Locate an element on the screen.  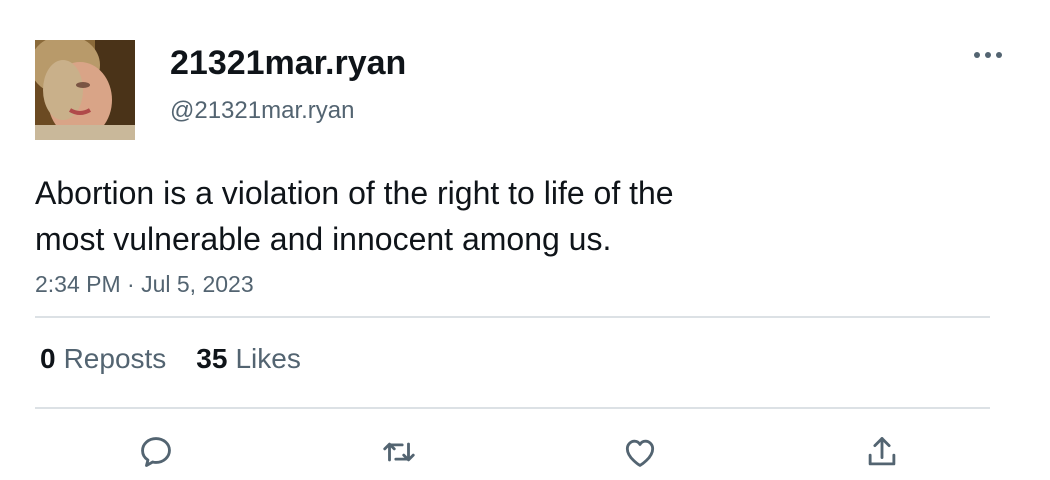
like-button is located at coordinates (640, 452).